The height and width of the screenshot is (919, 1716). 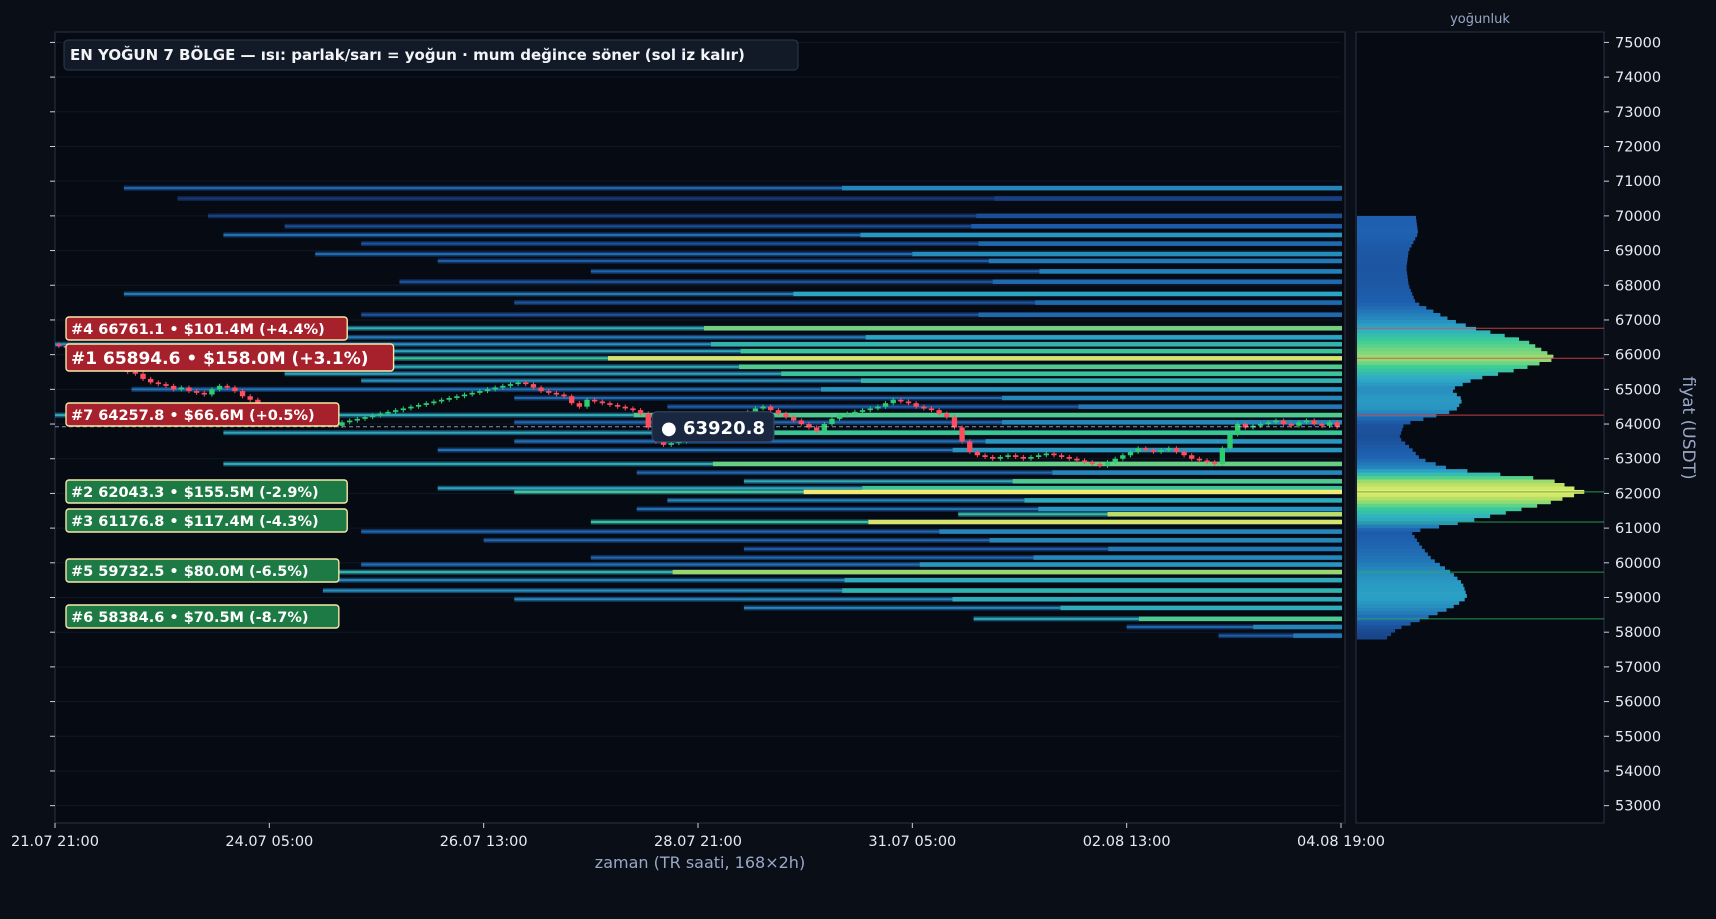 I want to click on current-price-label: ● 63920.8, so click(x=713, y=428).